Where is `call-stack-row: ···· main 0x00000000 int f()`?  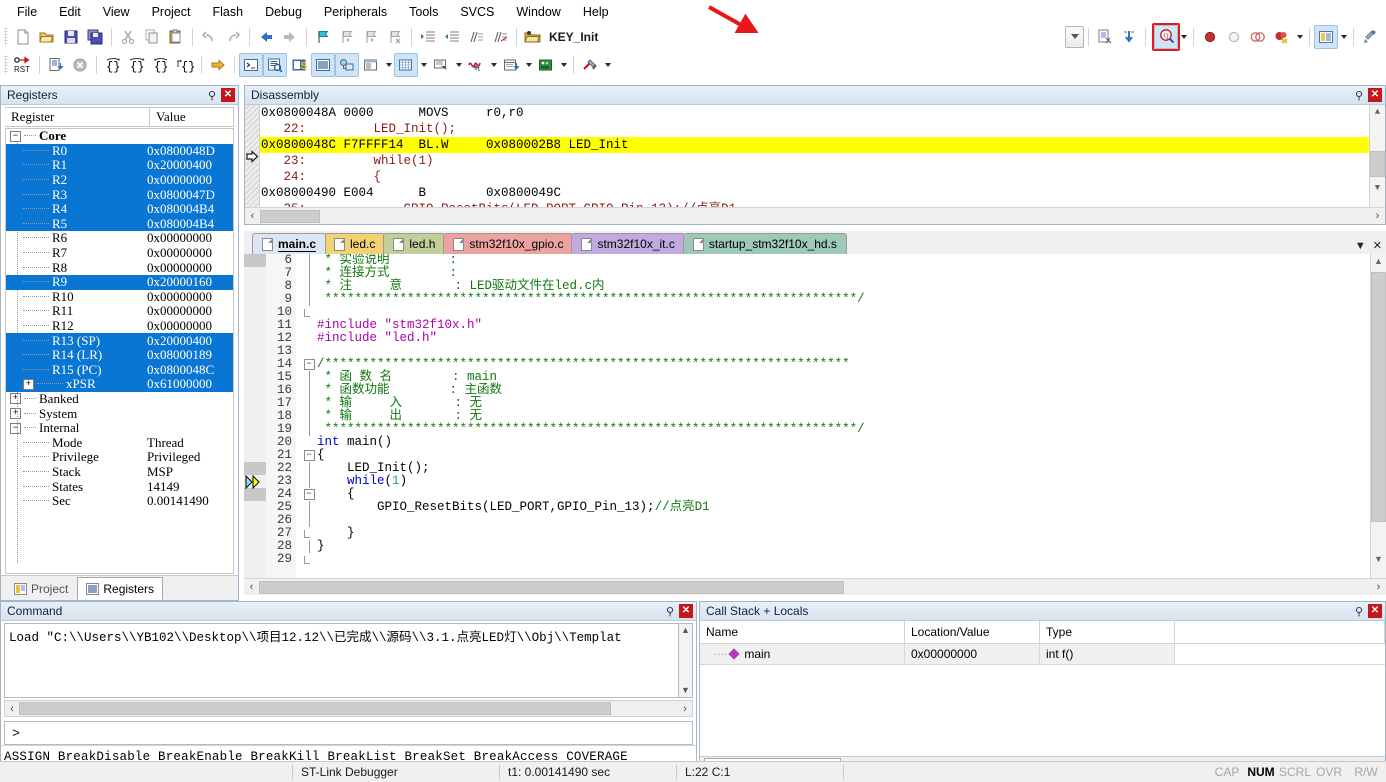 call-stack-row: ···· main 0x00000000 int f() is located at coordinates (1042, 654).